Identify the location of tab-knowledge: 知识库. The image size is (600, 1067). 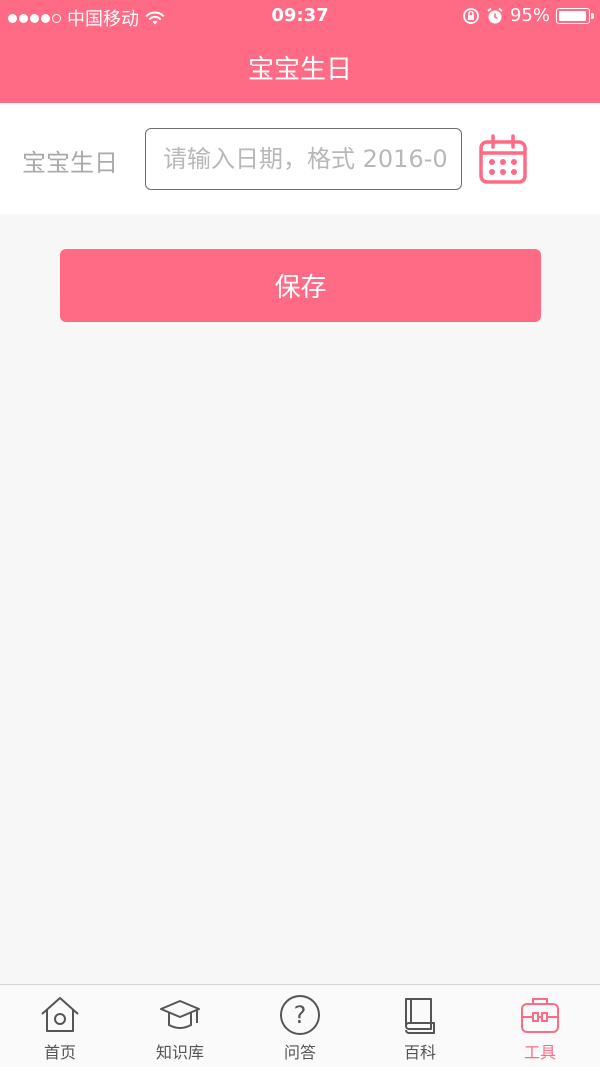
(180, 1026).